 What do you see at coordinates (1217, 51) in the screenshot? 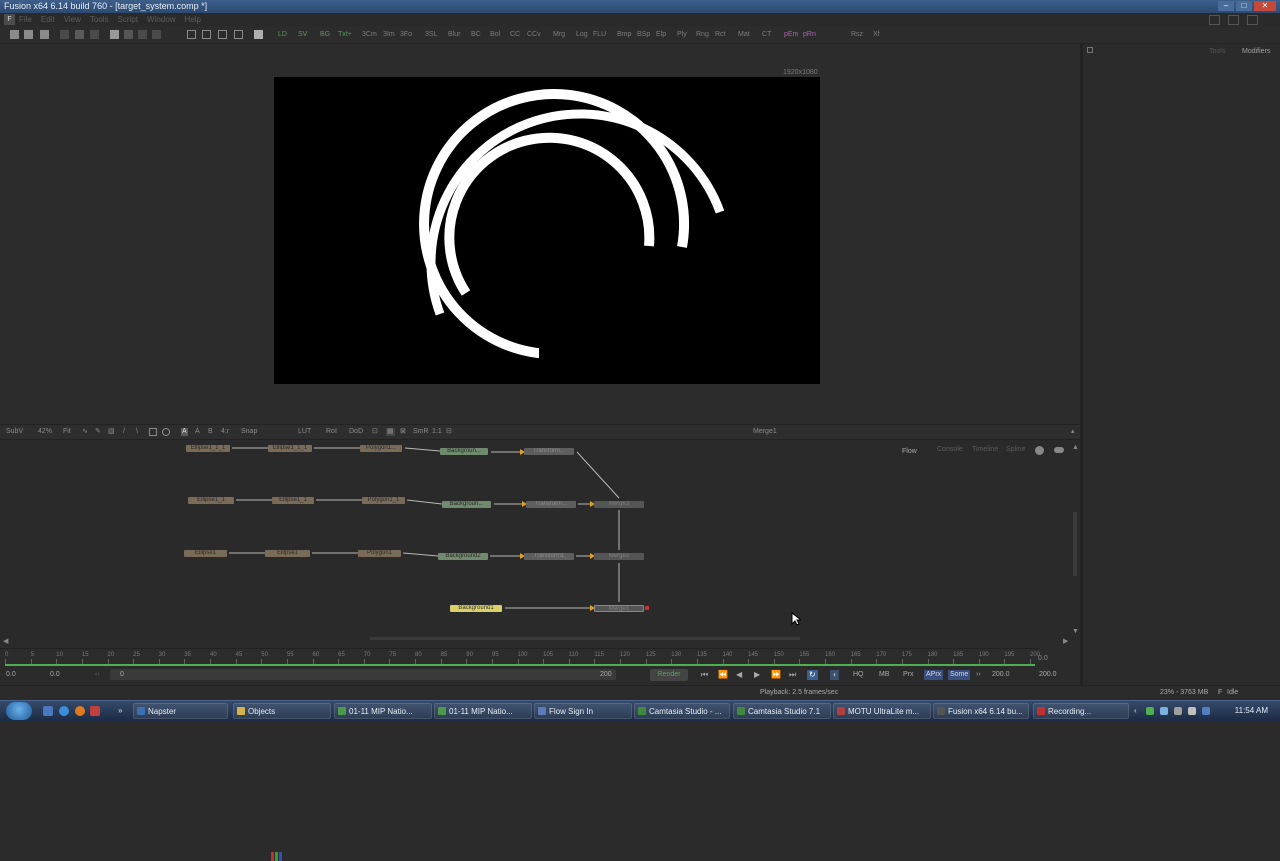
I see `tab-tools: Tools` at bounding box center [1217, 51].